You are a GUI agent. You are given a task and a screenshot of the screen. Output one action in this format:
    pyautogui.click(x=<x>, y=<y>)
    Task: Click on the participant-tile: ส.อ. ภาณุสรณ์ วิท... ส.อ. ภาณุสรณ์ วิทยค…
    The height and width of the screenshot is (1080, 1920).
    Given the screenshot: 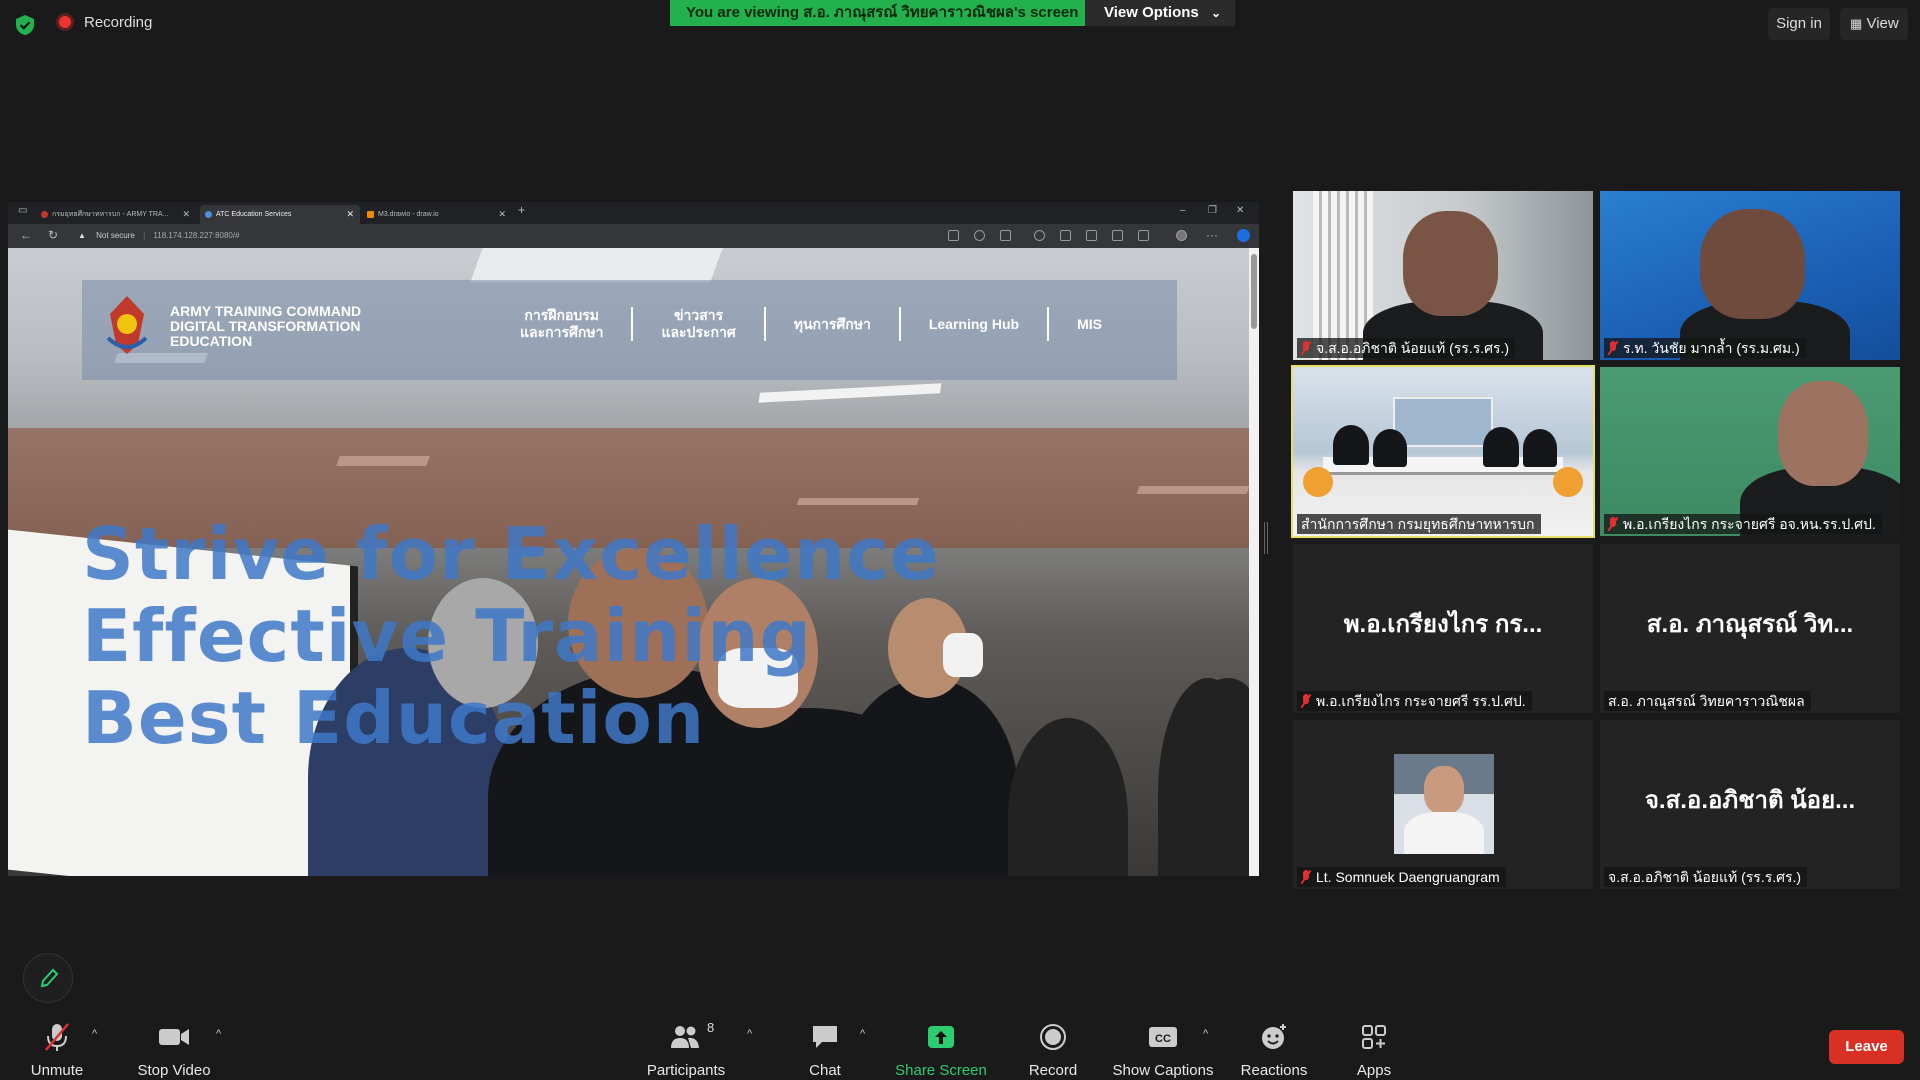 What is the action you would take?
    pyautogui.click(x=1750, y=628)
    